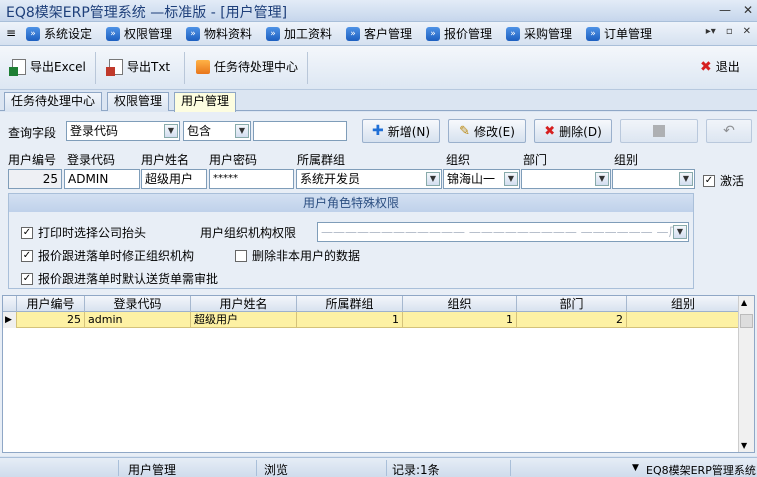 This screenshot has height=477, width=757. Describe the element at coordinates (91, 160) in the screenshot. I see `header-login-code: 登录代码` at that location.